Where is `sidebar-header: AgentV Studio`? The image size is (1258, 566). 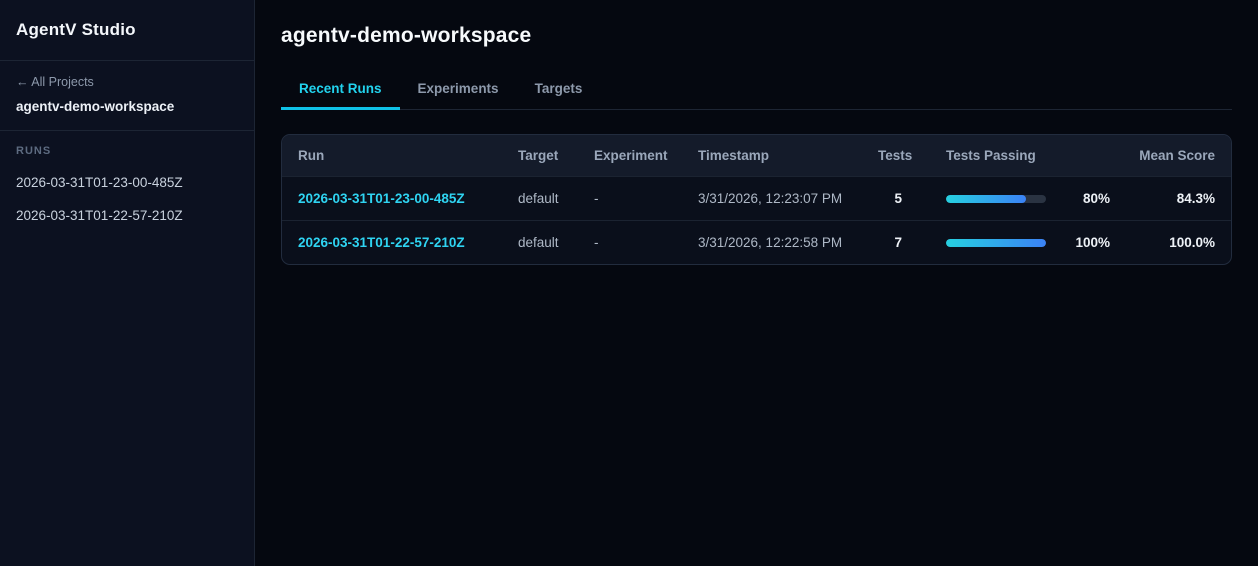
sidebar-header: AgentV Studio is located at coordinates (127, 30).